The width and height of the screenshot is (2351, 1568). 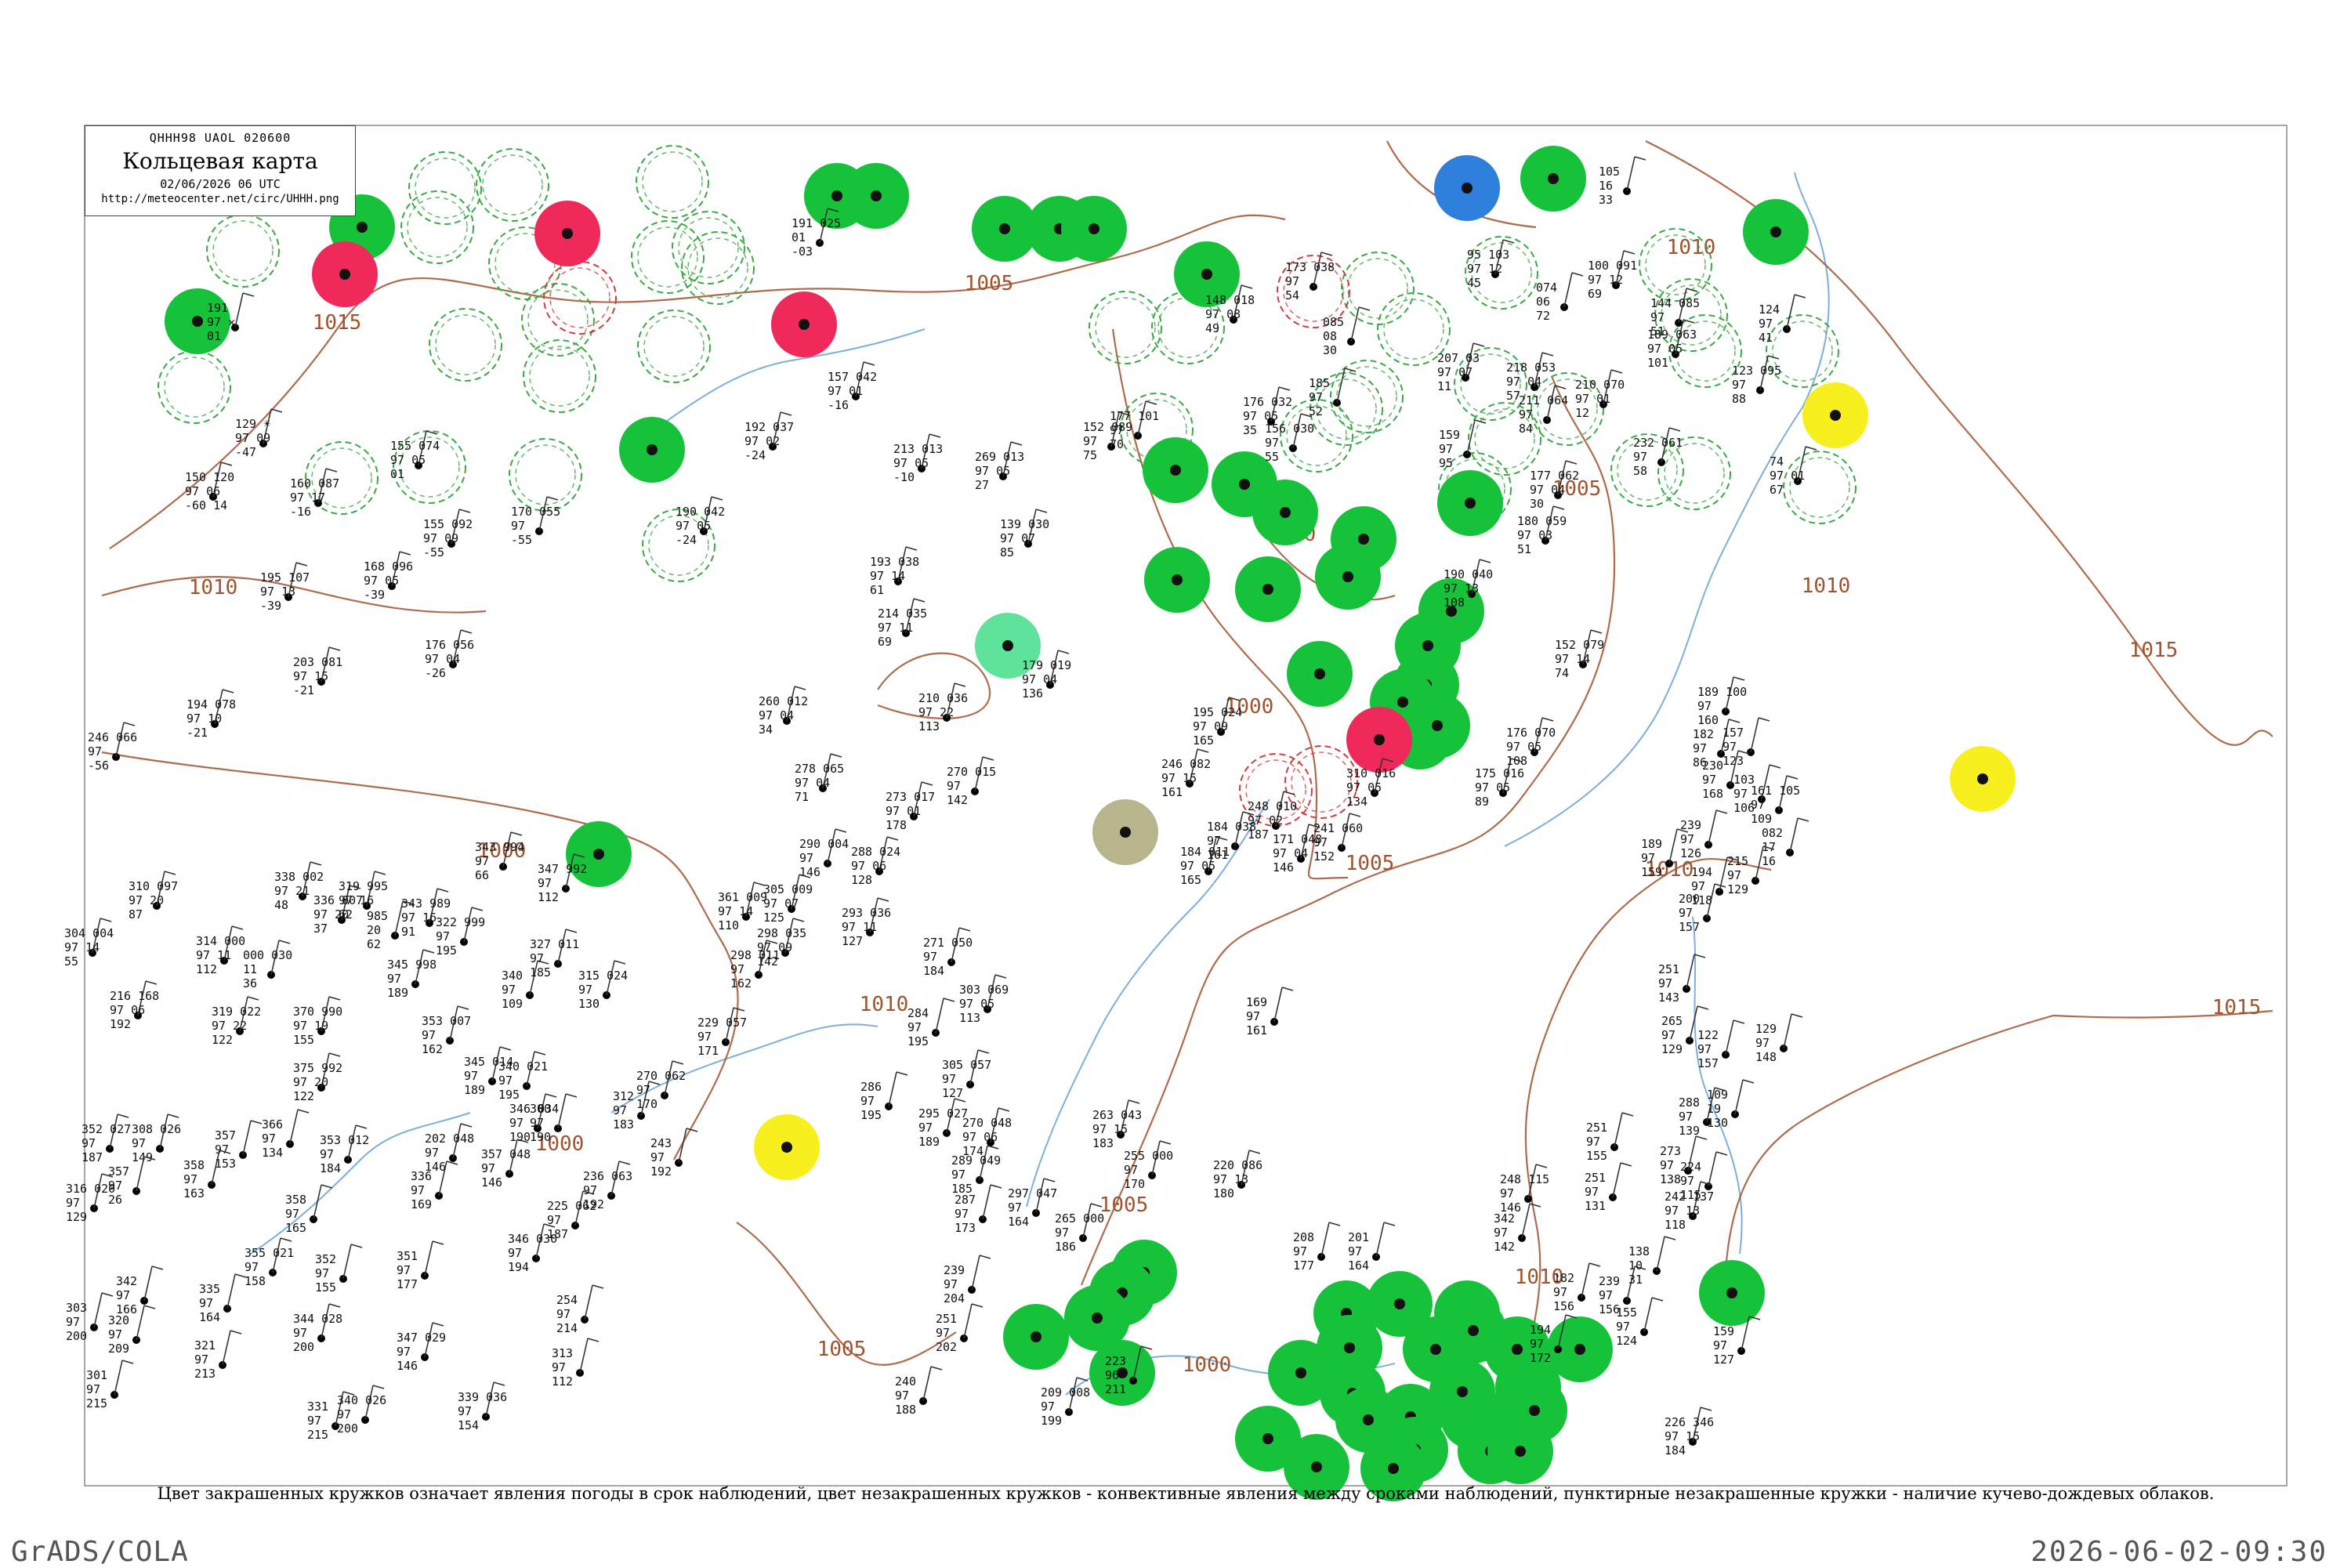 I want to click on station-value: 48, so click(x=281, y=905).